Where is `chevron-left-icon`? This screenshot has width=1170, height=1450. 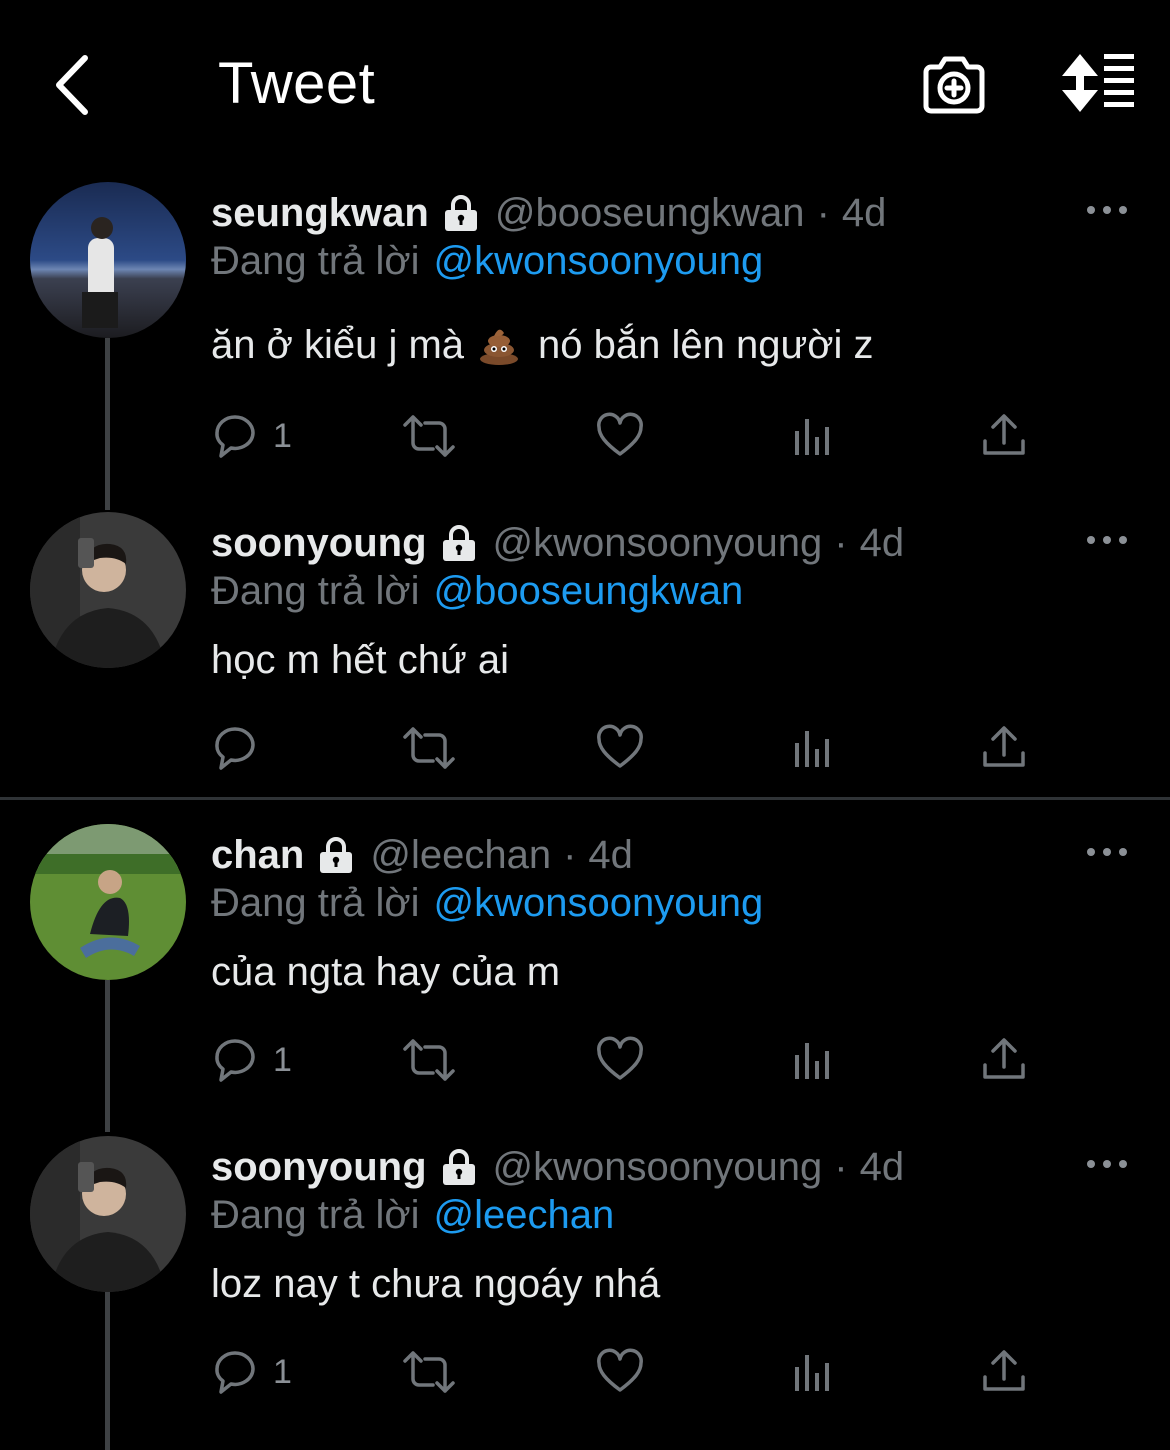 chevron-left-icon is located at coordinates (72, 85).